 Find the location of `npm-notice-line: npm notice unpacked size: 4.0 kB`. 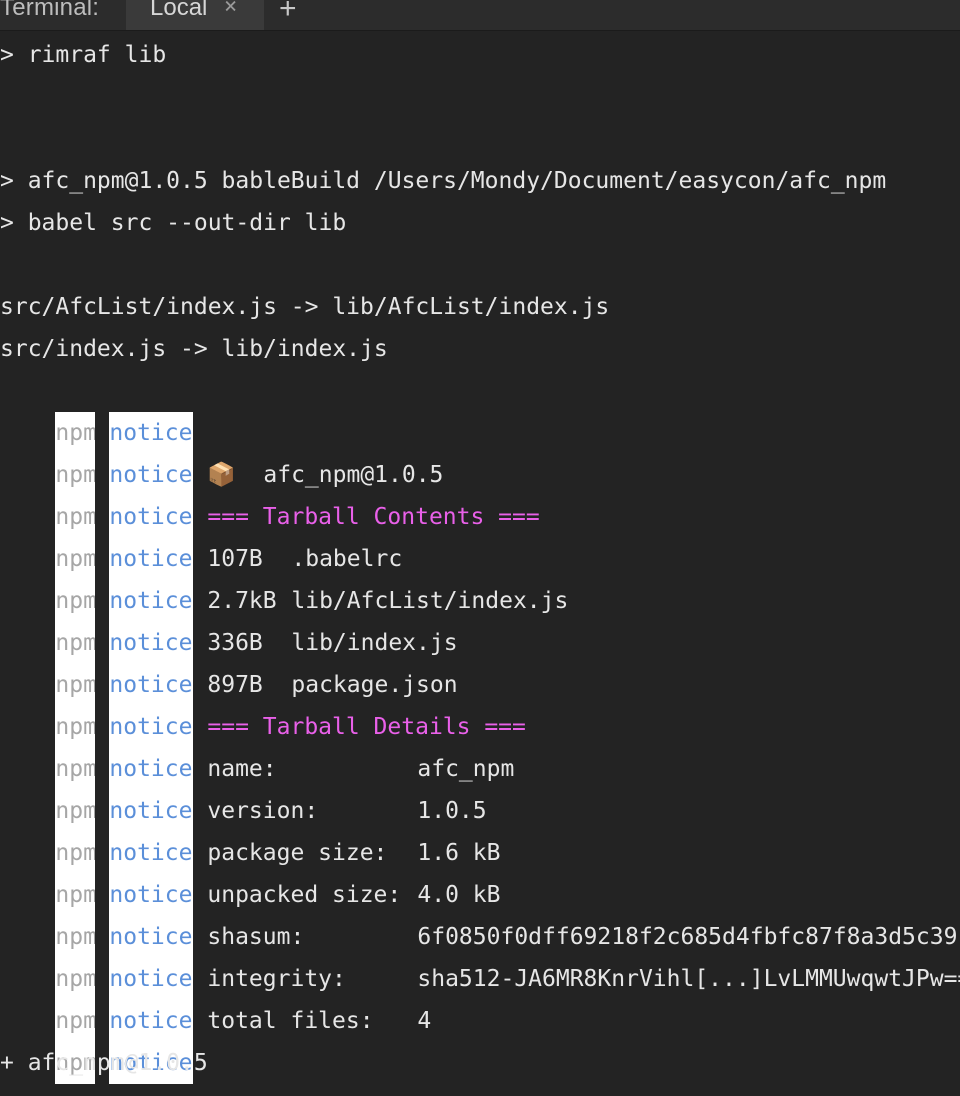

npm-notice-line: npm notice unpacked size: 4.0 kB is located at coordinates (250, 874).